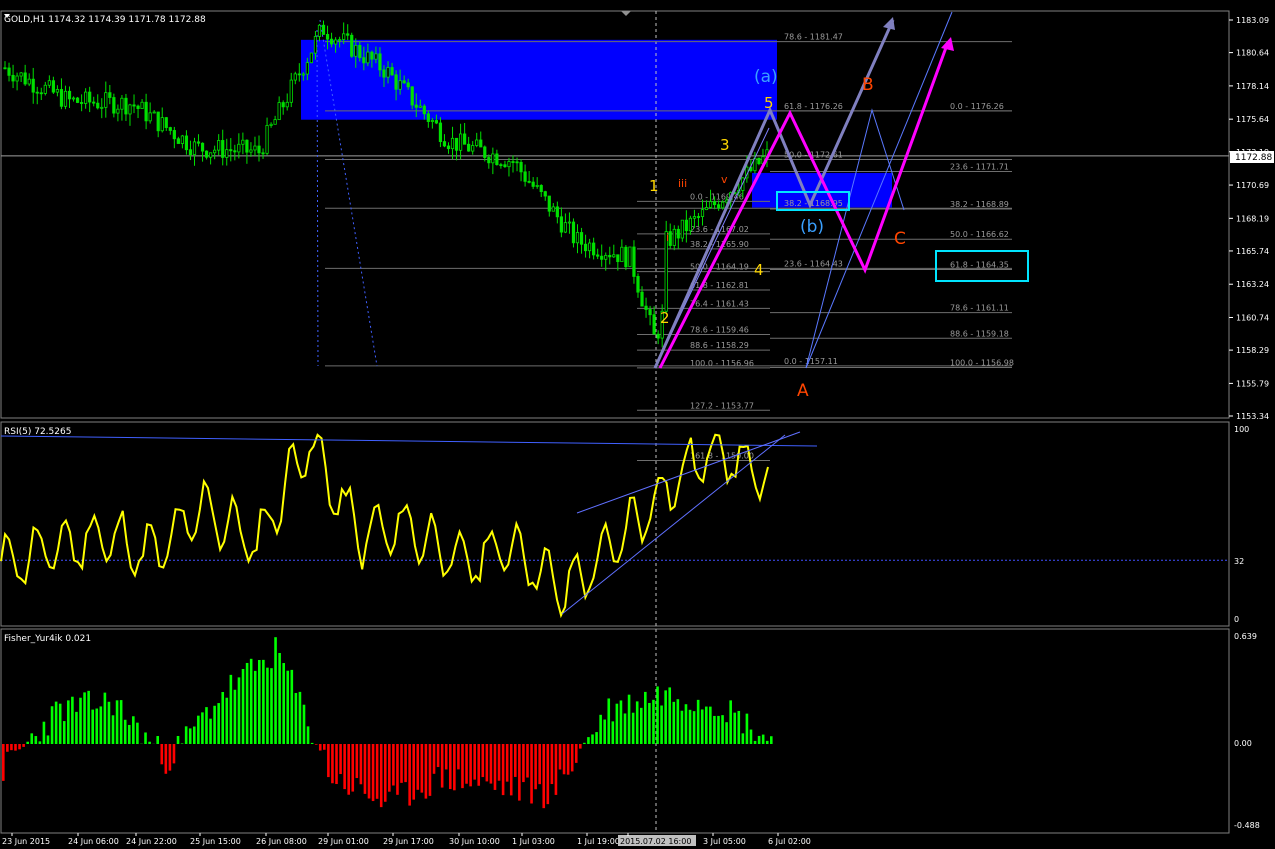  Describe the element at coordinates (596, 123) in the screenshot. I see `supply-zones` at that location.